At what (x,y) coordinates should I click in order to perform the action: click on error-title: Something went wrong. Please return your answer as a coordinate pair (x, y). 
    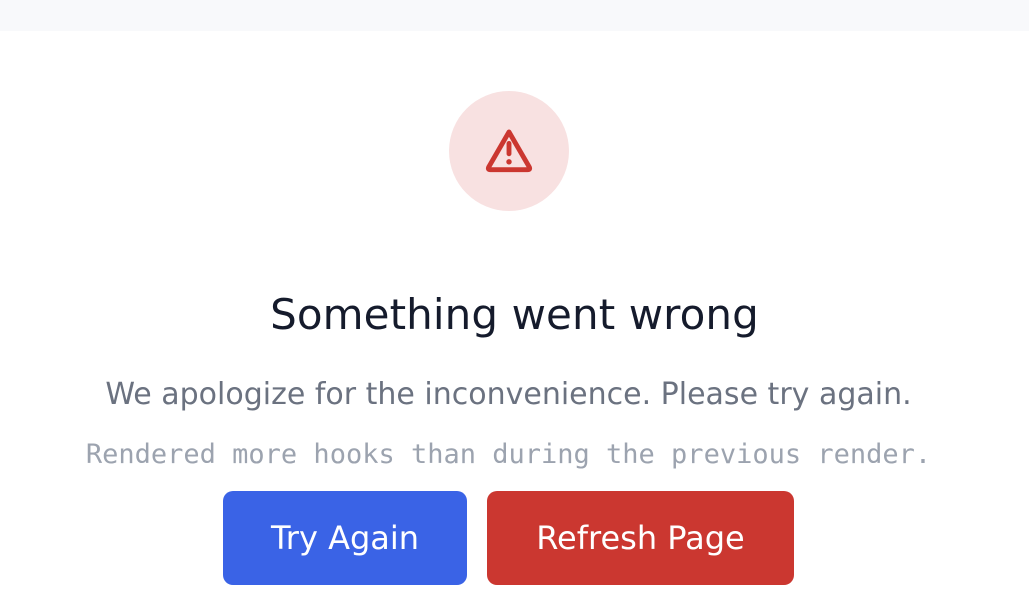
    Looking at the image, I should click on (514, 315).